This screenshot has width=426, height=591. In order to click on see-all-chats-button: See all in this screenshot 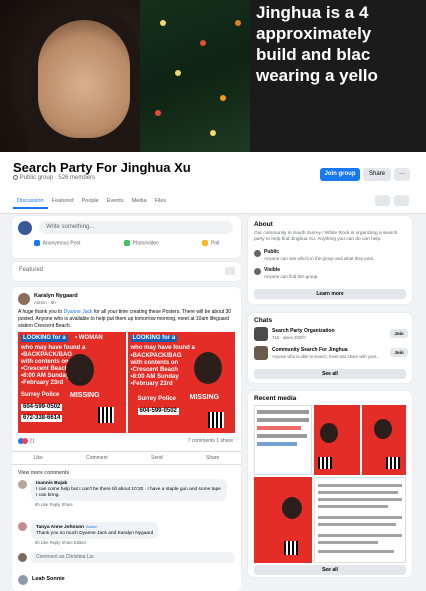, I will do `click(330, 374)`.